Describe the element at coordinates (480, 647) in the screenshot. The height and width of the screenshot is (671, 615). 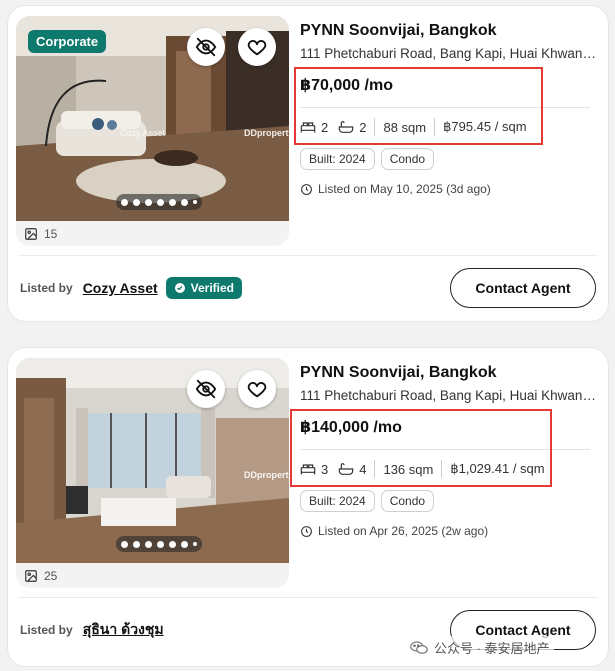
I see `wechat-watermark: 公众号 · 泰安居地产` at that location.